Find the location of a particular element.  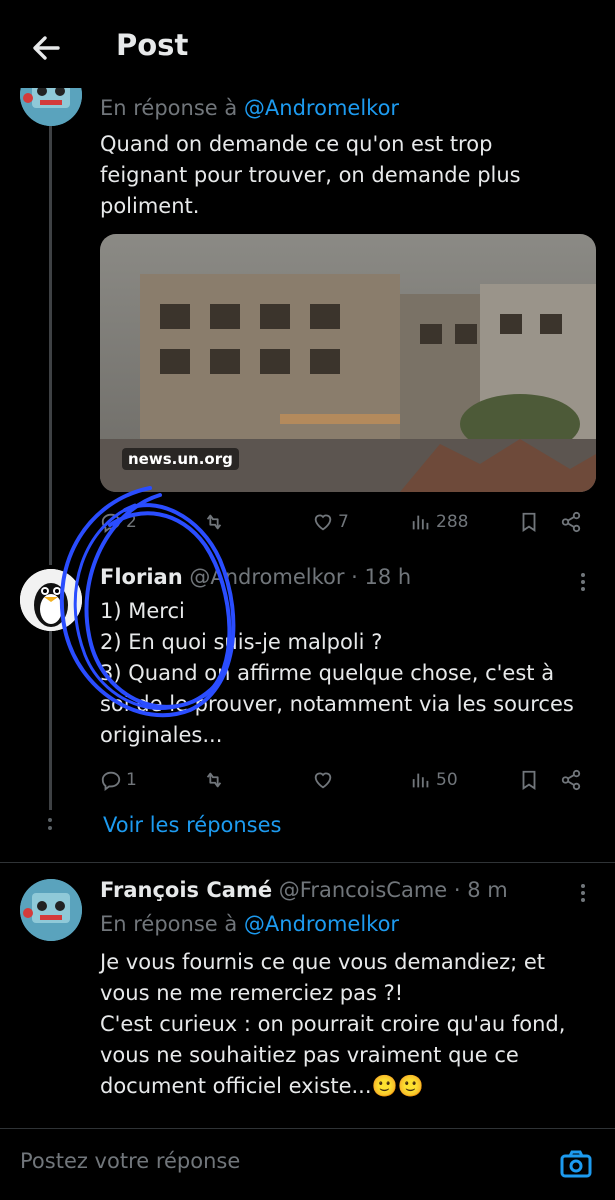

tweet-text-line: feignant pour trouver, on demande plus is located at coordinates (310, 175).